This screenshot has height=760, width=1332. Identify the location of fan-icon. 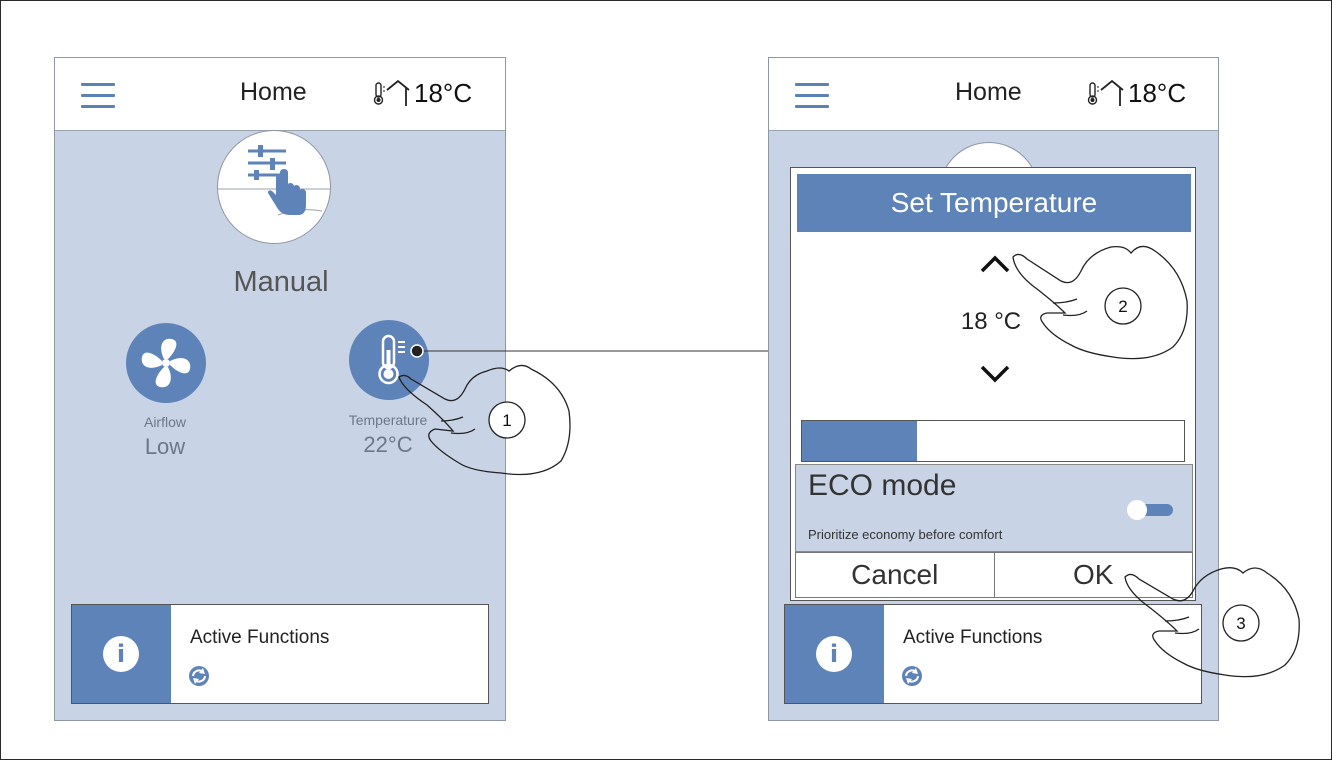
(166, 363).